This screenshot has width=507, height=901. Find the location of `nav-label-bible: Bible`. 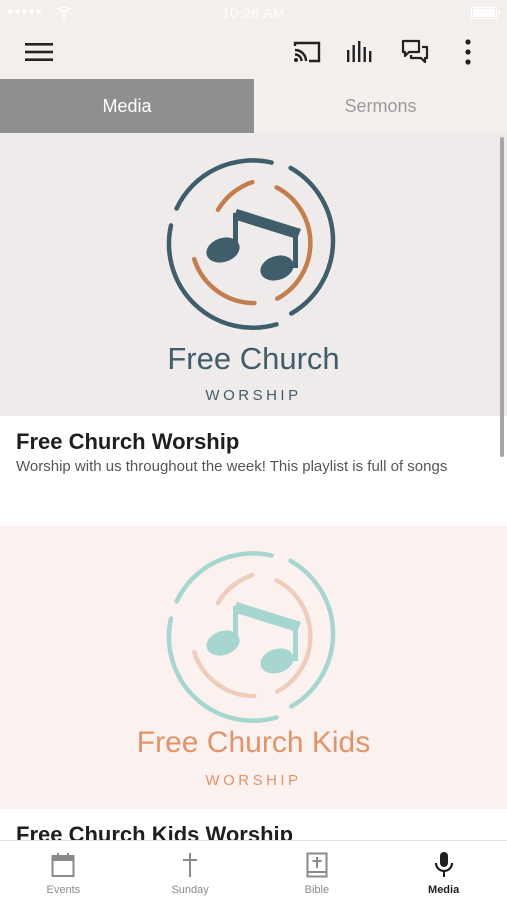

nav-label-bible: Bible is located at coordinates (317, 890).